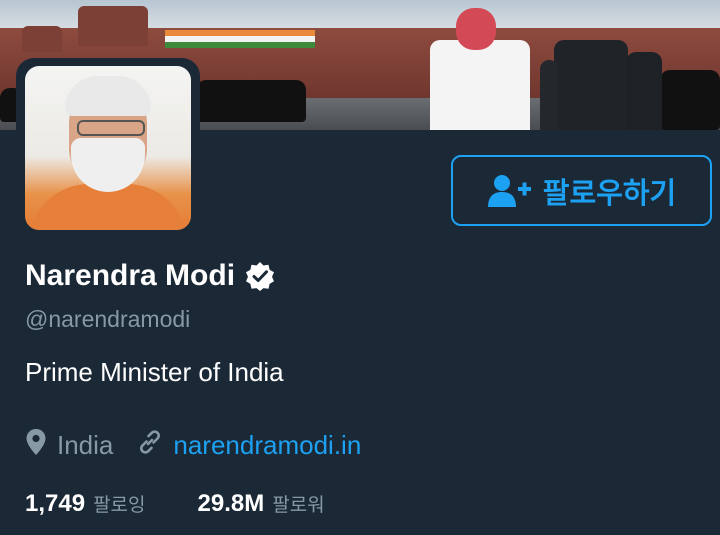 The width and height of the screenshot is (720, 535). I want to click on followers-label: 팔로워, so click(298, 505).